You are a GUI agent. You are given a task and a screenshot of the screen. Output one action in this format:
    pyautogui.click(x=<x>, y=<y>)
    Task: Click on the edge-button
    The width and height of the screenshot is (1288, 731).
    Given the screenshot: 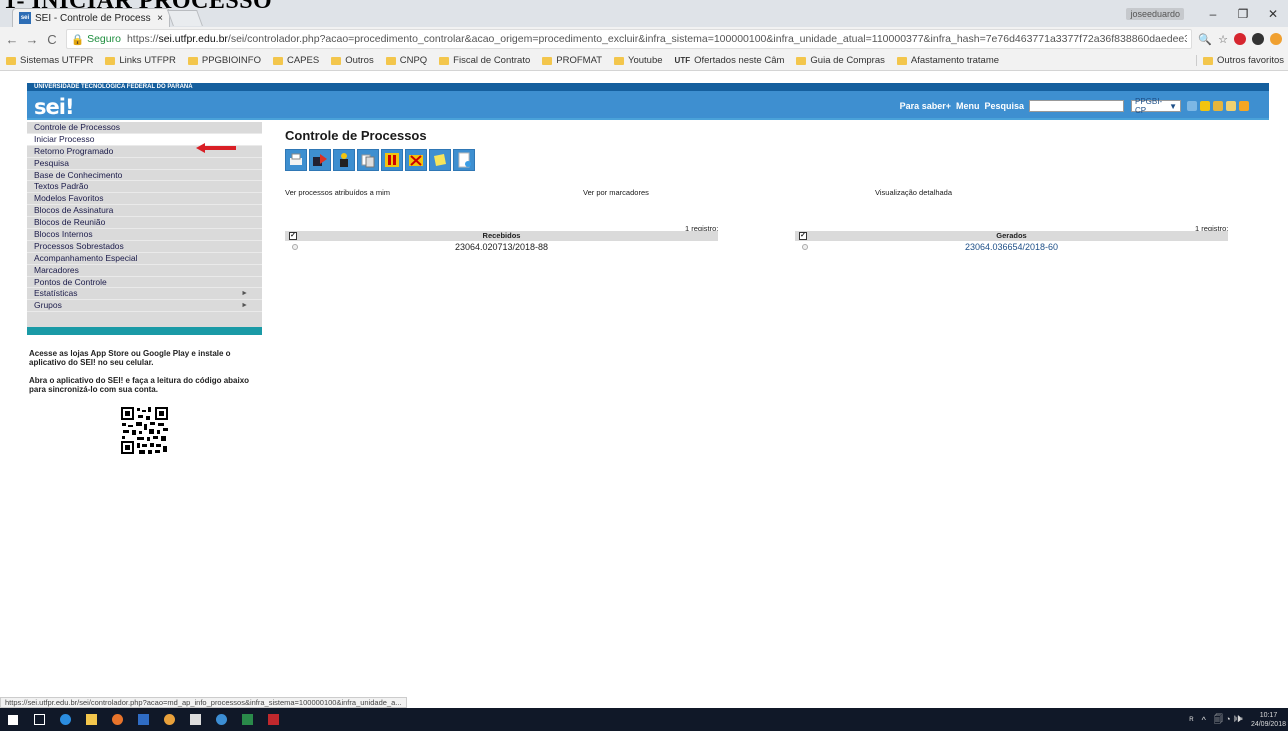 What is the action you would take?
    pyautogui.click(x=65, y=719)
    